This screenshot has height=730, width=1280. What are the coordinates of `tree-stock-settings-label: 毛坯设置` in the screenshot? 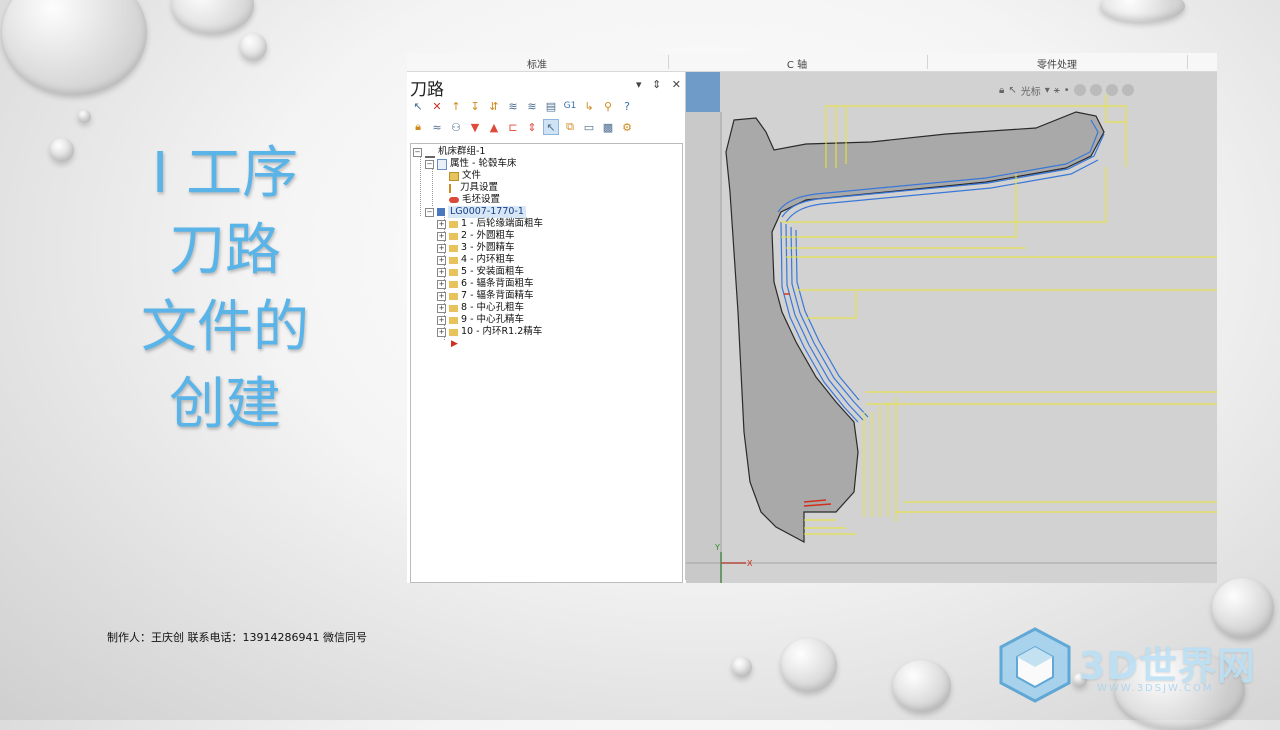 It's located at (481, 199).